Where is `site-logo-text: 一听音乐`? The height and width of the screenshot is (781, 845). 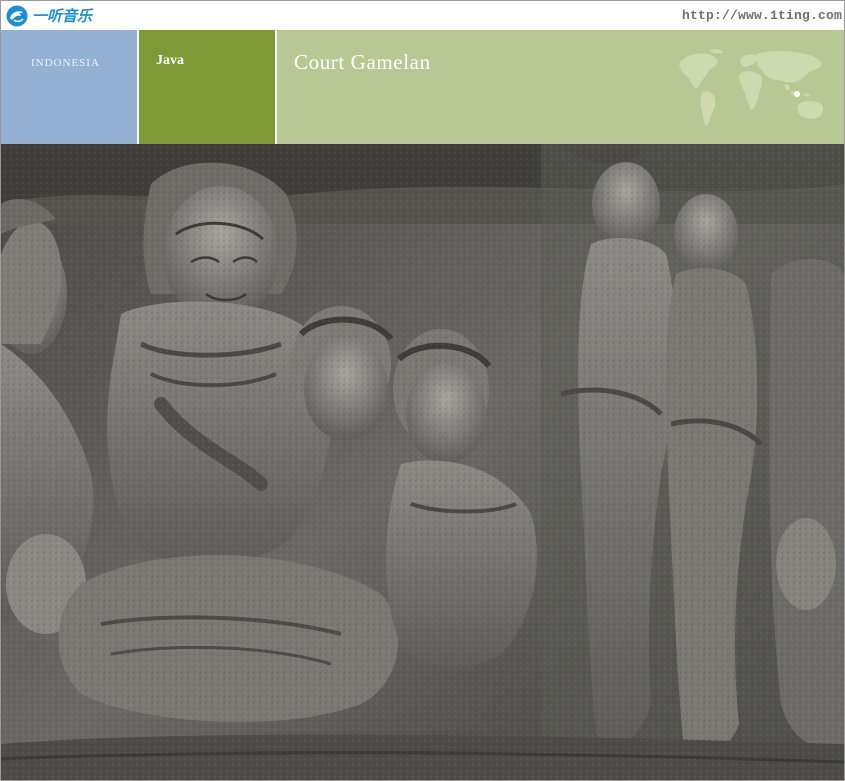
site-logo-text: 一听音乐 is located at coordinates (62, 16).